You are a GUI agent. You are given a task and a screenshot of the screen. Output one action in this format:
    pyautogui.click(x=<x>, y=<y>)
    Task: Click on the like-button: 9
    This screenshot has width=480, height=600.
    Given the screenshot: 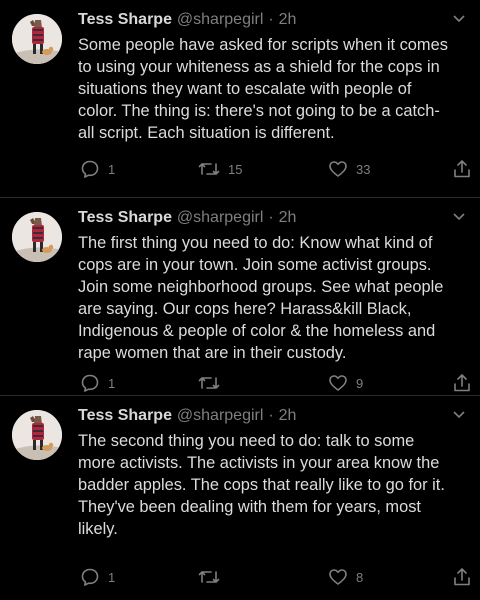 What is the action you would take?
    pyautogui.click(x=345, y=383)
    